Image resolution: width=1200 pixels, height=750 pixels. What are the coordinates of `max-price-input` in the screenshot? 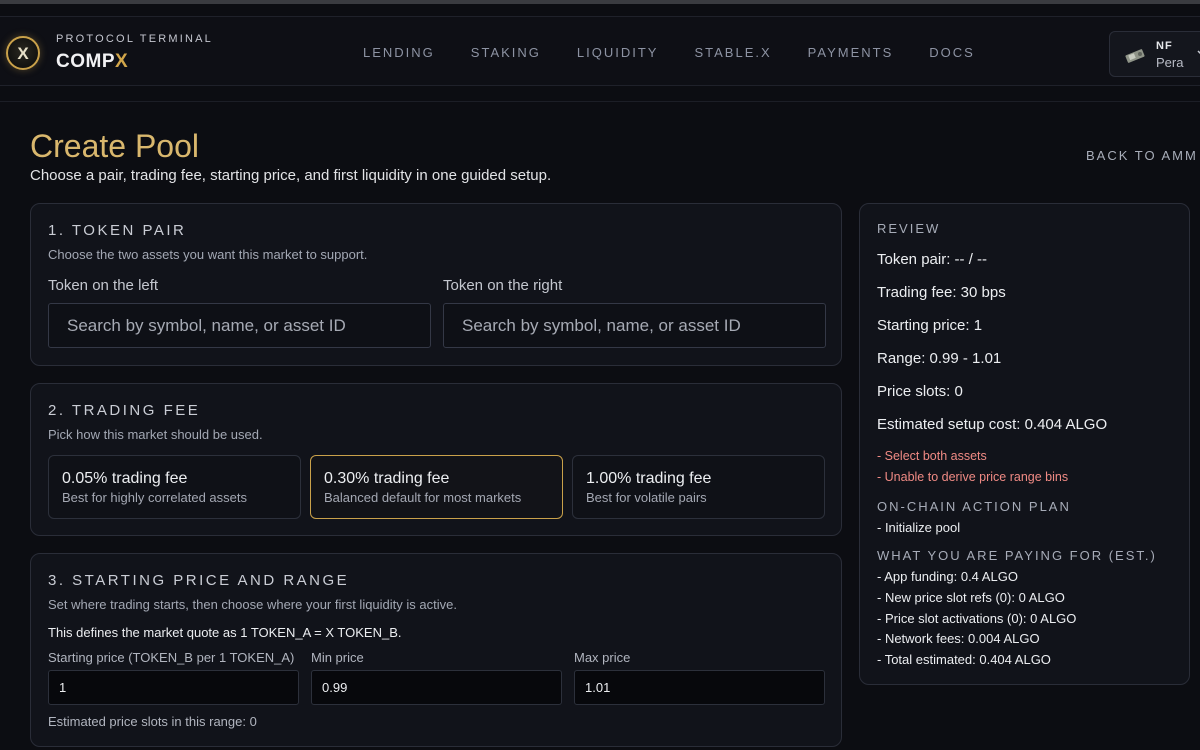 It's located at (699, 687).